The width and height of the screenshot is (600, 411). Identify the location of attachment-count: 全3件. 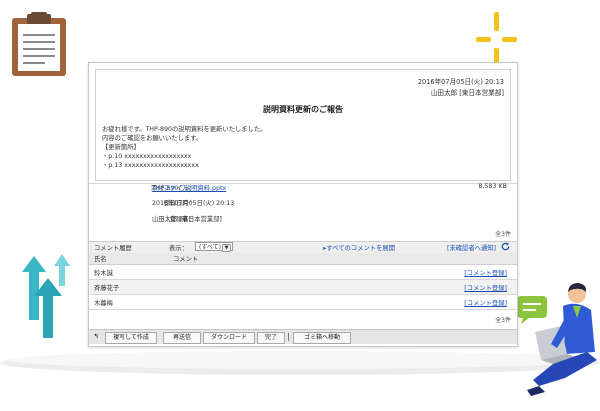
(503, 234).